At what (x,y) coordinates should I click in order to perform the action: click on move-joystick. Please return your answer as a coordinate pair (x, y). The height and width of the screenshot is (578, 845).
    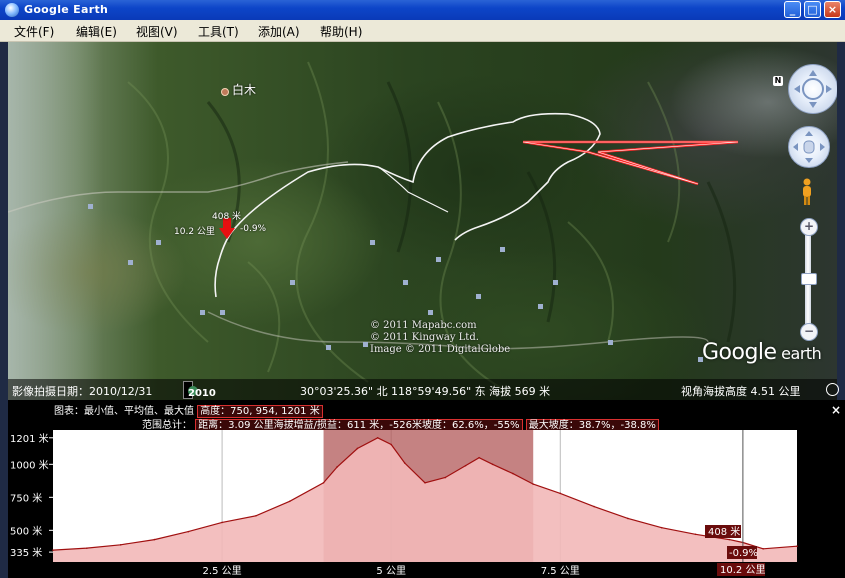
    Looking at the image, I should click on (809, 147).